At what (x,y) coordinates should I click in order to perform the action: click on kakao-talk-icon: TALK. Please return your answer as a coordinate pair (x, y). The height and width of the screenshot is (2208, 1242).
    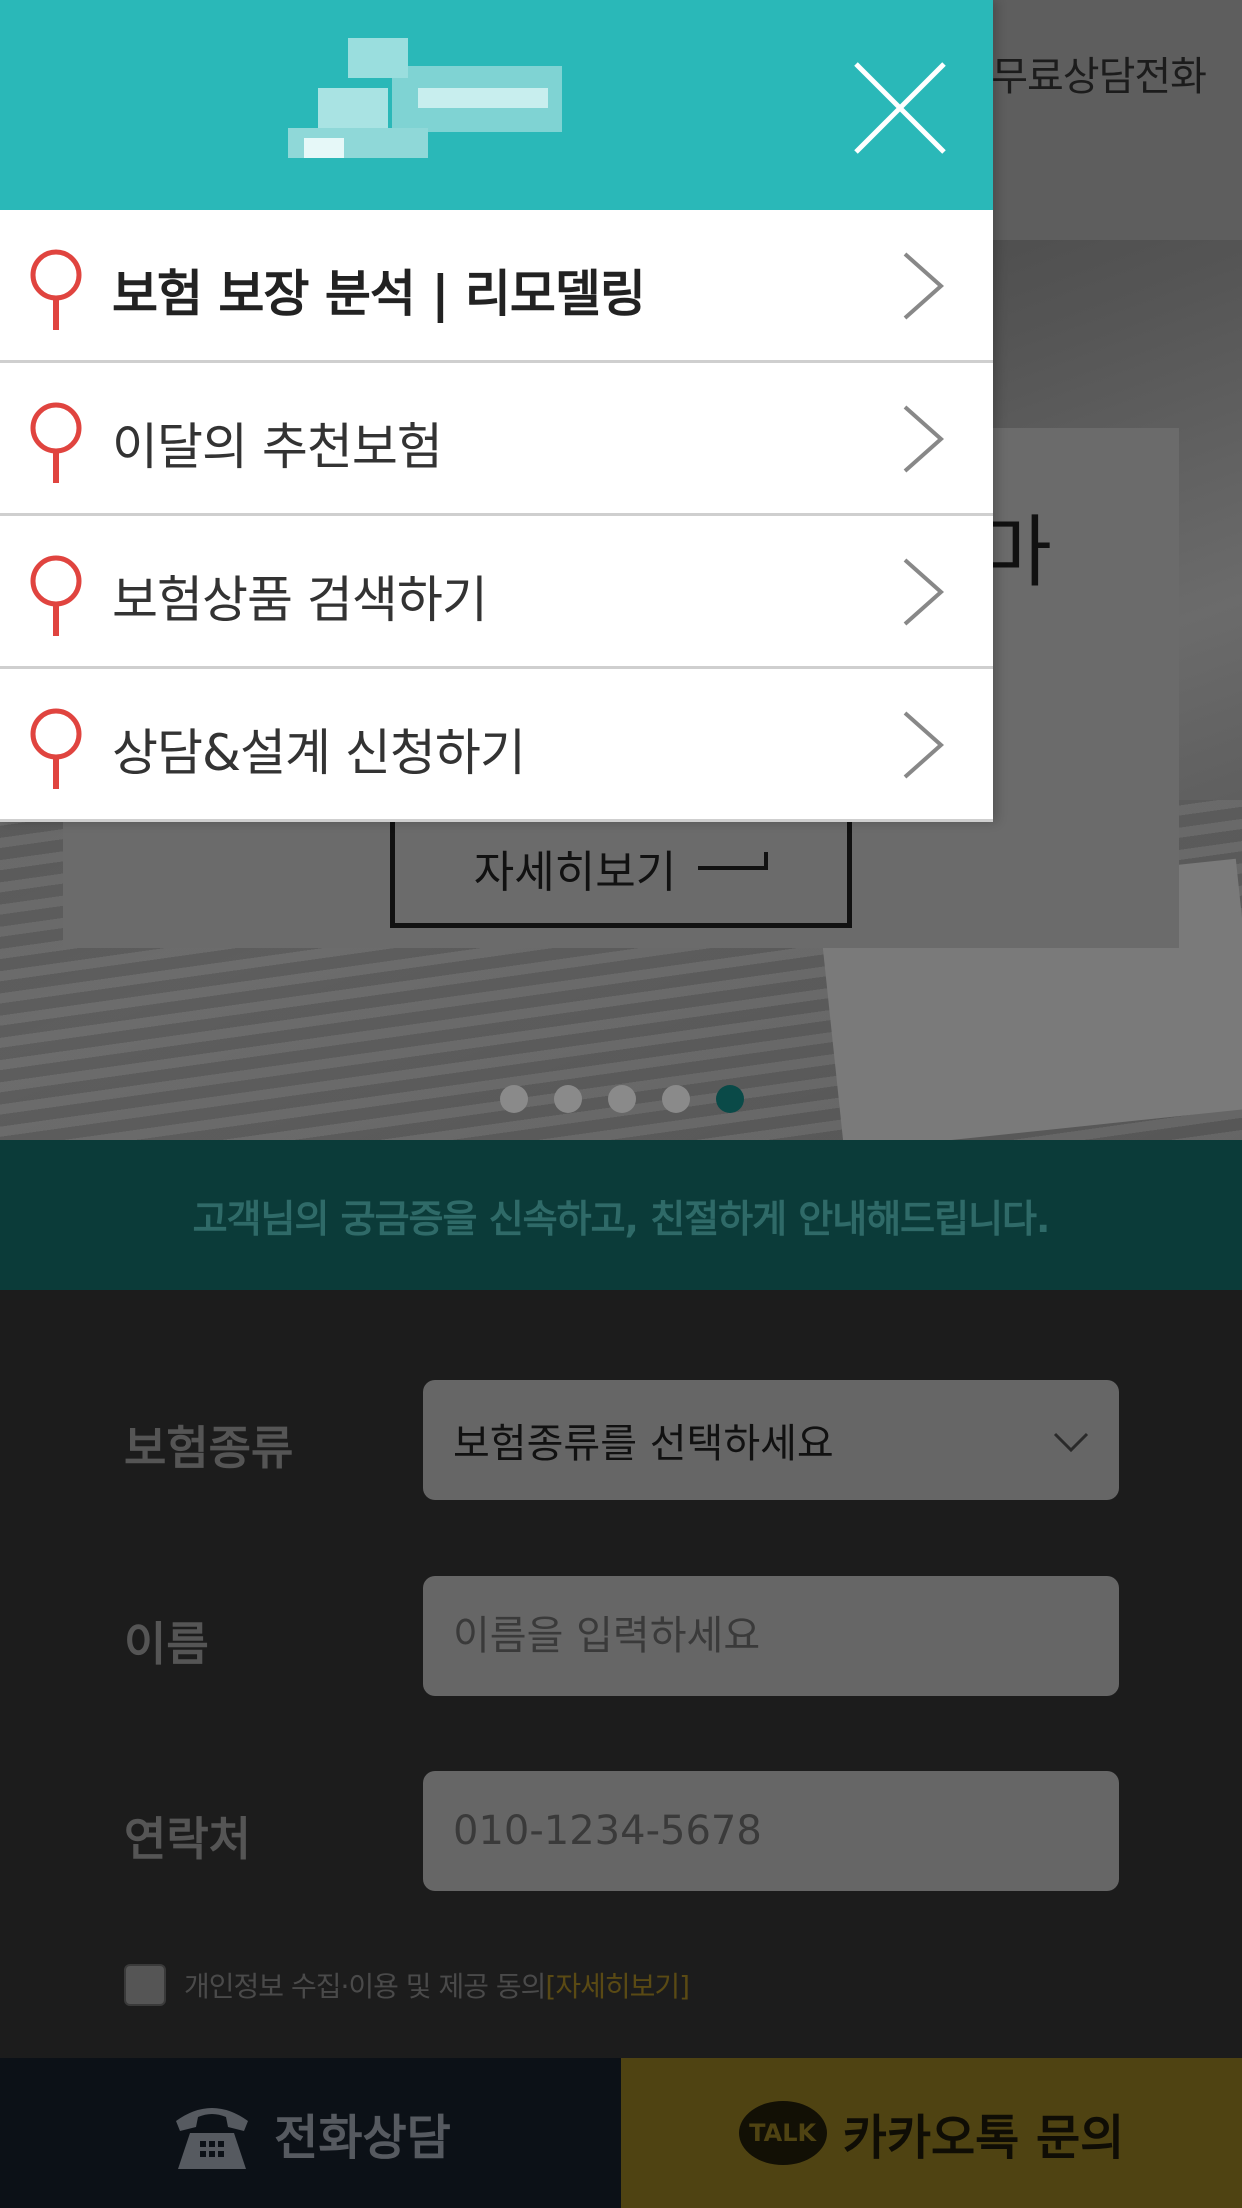
    Looking at the image, I should click on (782, 2133).